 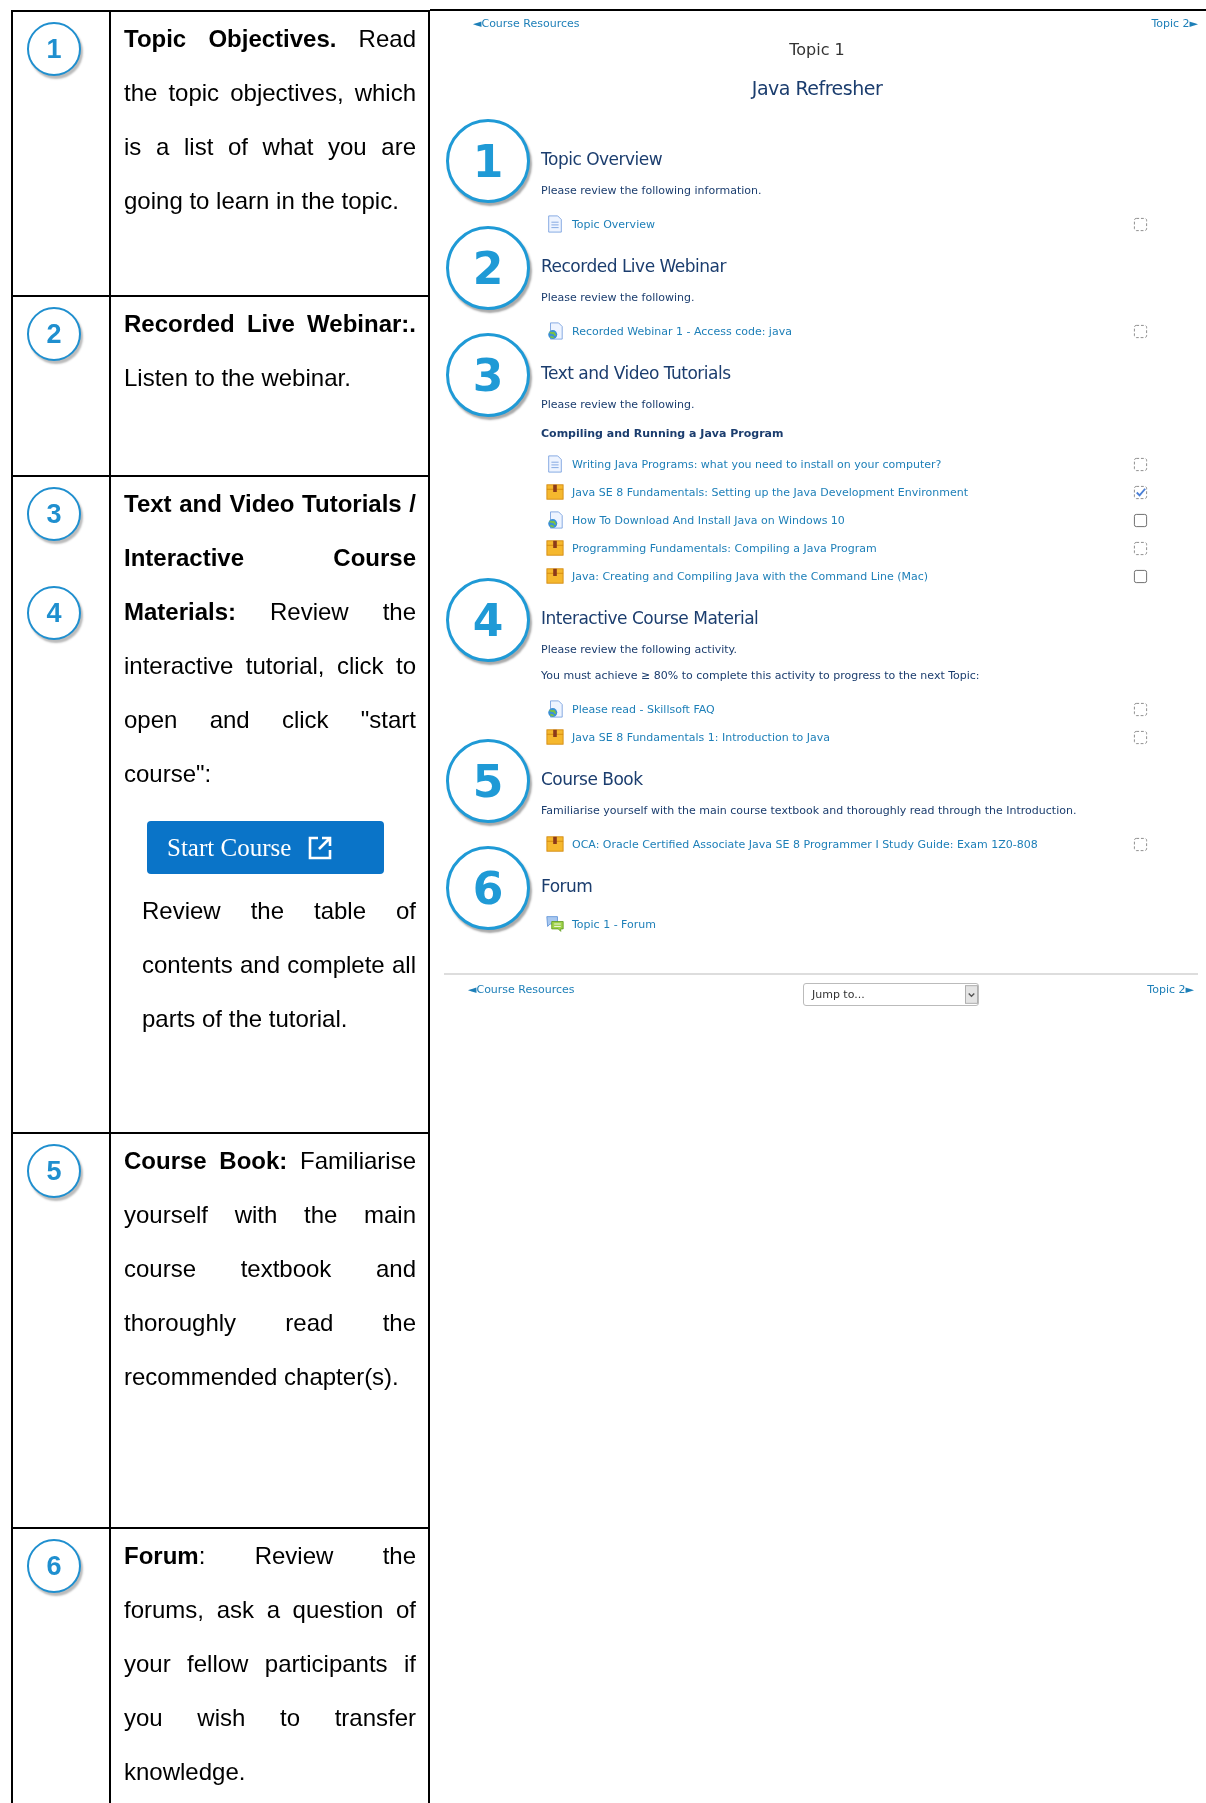 I want to click on topic-label: Topic 1, so click(x=817, y=49).